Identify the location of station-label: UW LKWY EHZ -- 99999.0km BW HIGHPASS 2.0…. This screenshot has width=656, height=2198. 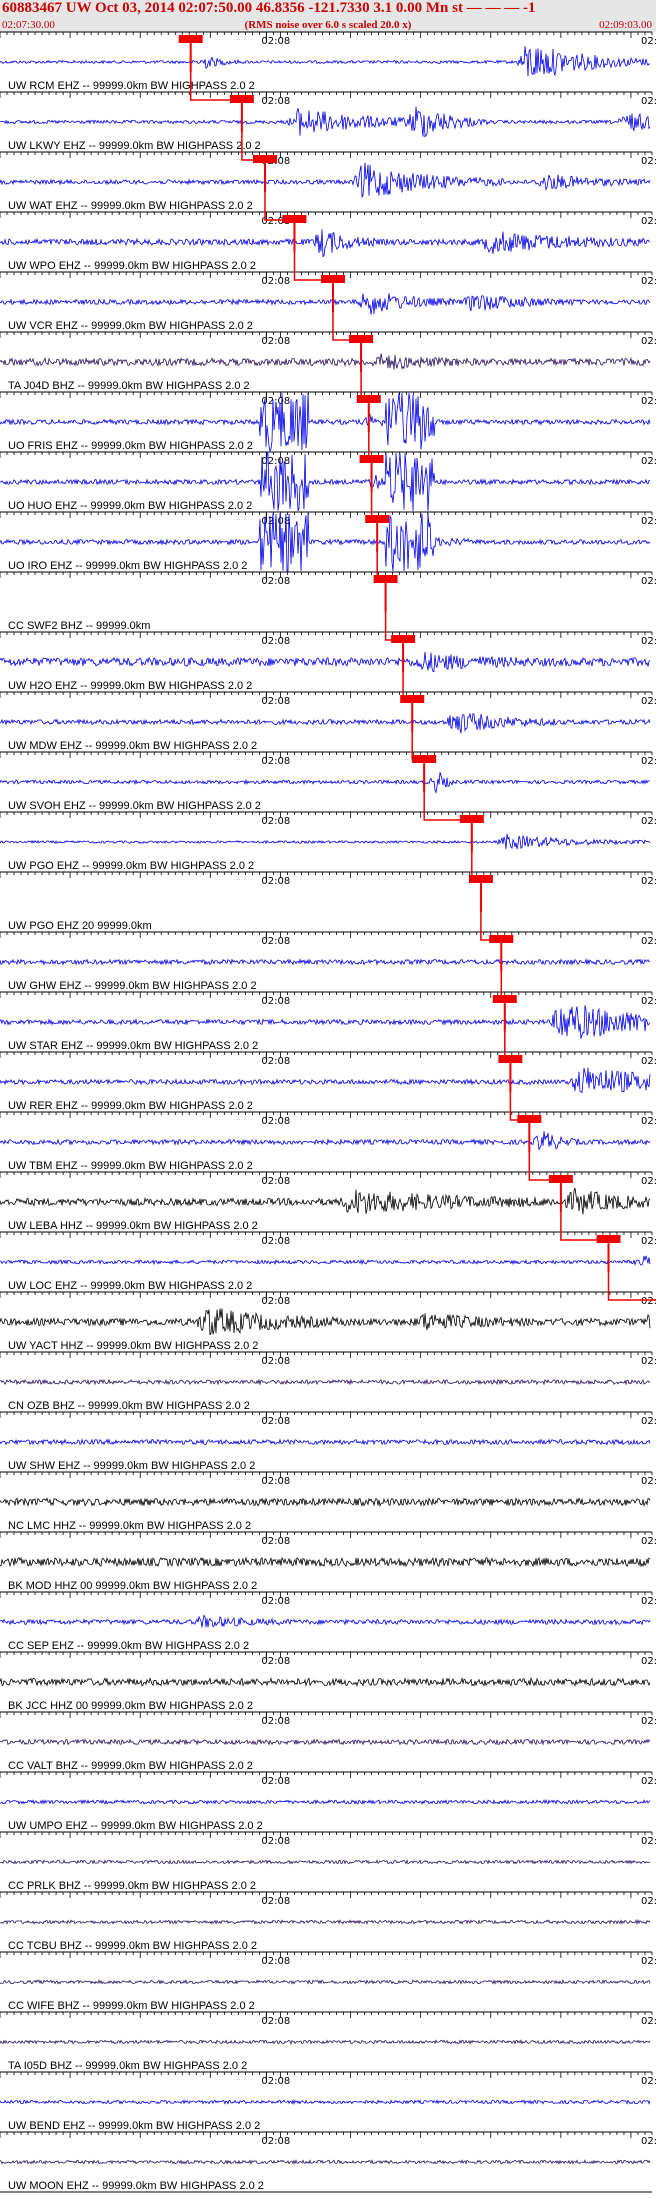
(134, 146).